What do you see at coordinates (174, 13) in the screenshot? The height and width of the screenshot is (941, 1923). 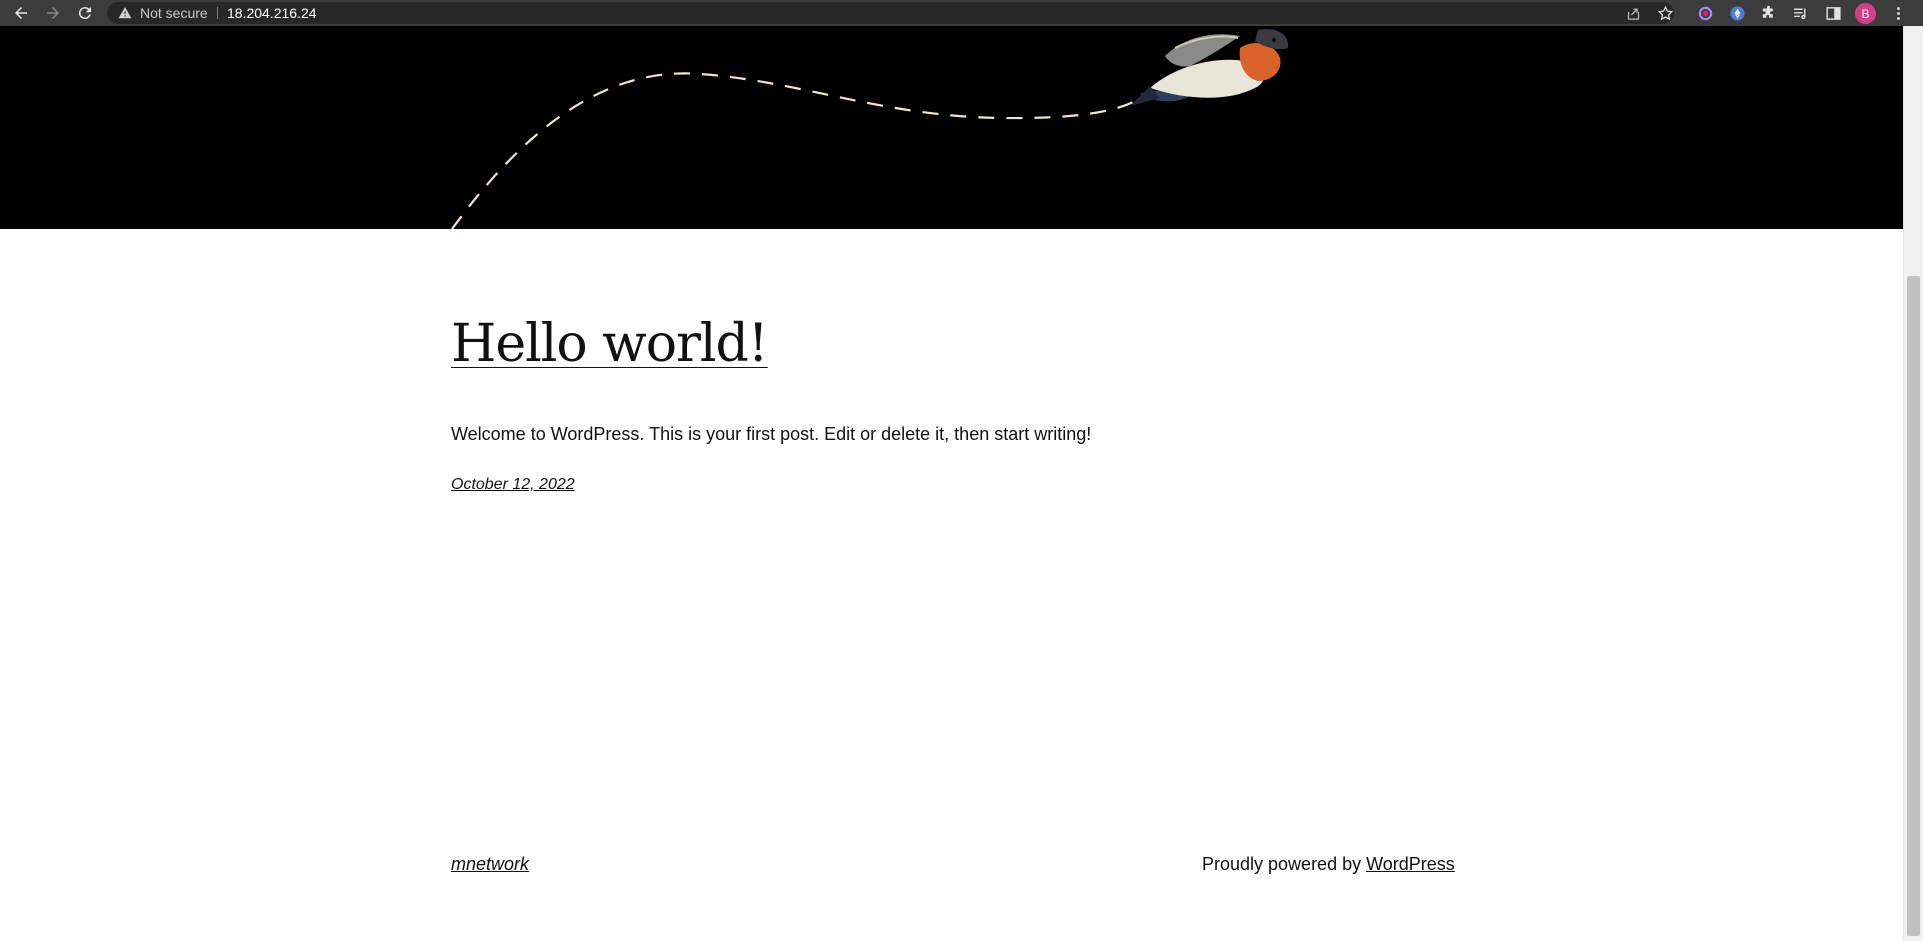 I see `security-label: Not secure` at bounding box center [174, 13].